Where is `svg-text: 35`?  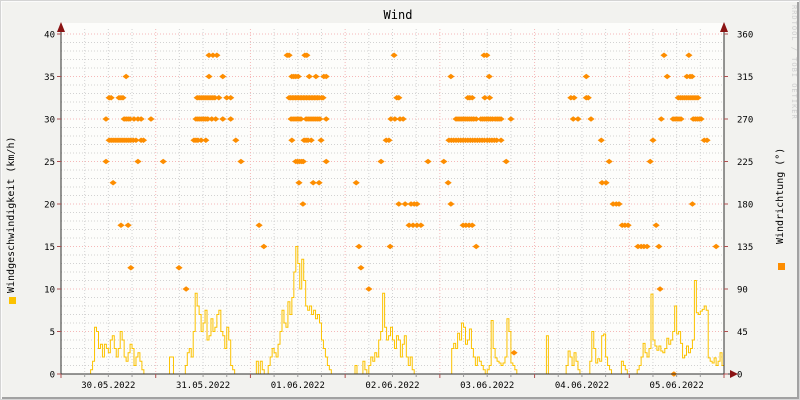
svg-text: 35 is located at coordinates (49, 78).